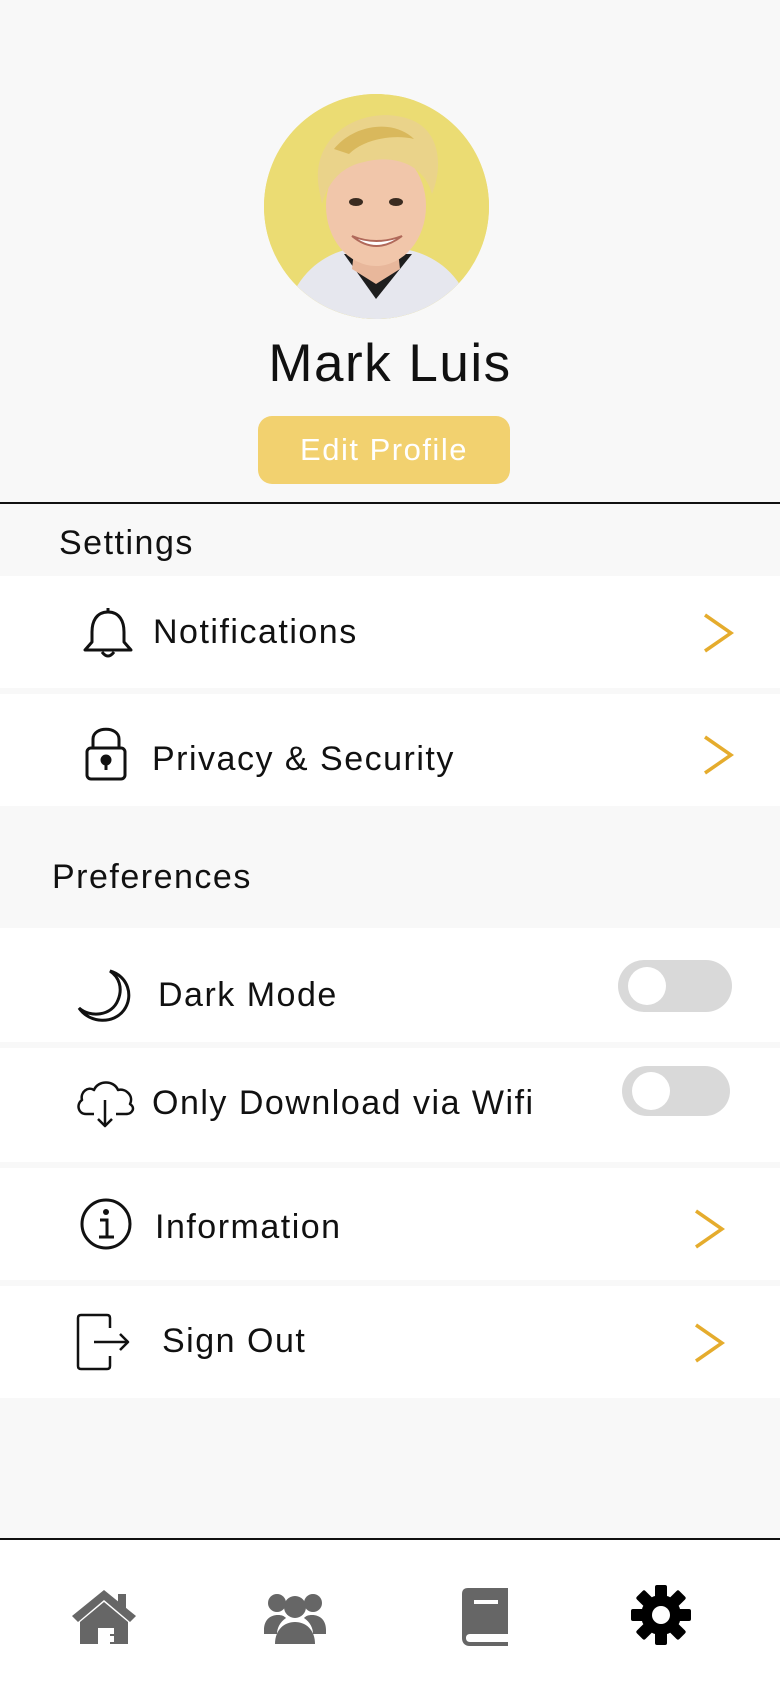 The image size is (780, 1688). What do you see at coordinates (106, 1226) in the screenshot?
I see `info-icon` at bounding box center [106, 1226].